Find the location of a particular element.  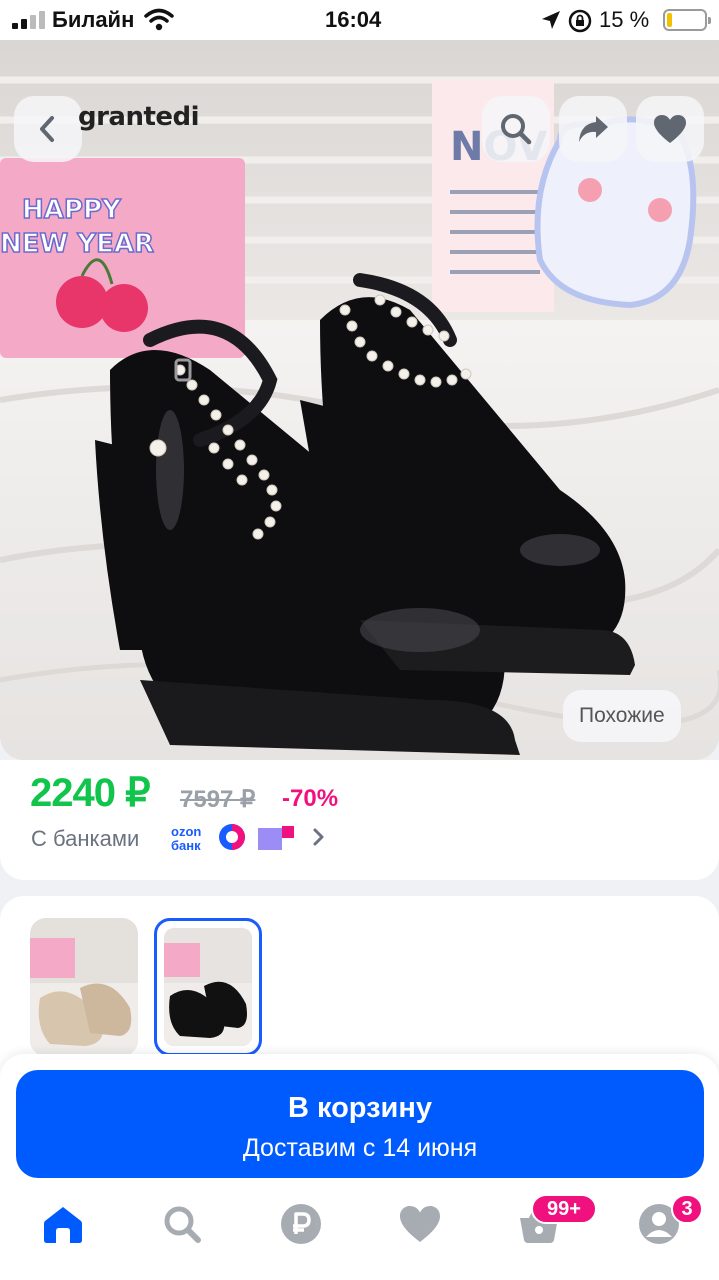

add-to-cart-label: В корзину is located at coordinates (360, 1108).